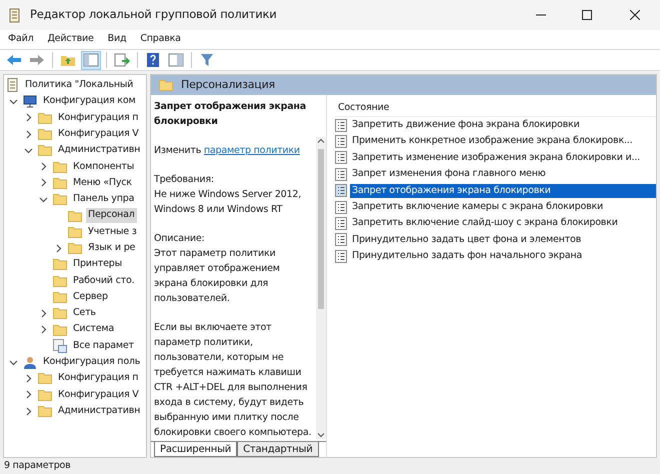 The height and width of the screenshot is (474, 660). Describe the element at coordinates (21, 39) in the screenshot. I see `menu-item: Файл` at that location.